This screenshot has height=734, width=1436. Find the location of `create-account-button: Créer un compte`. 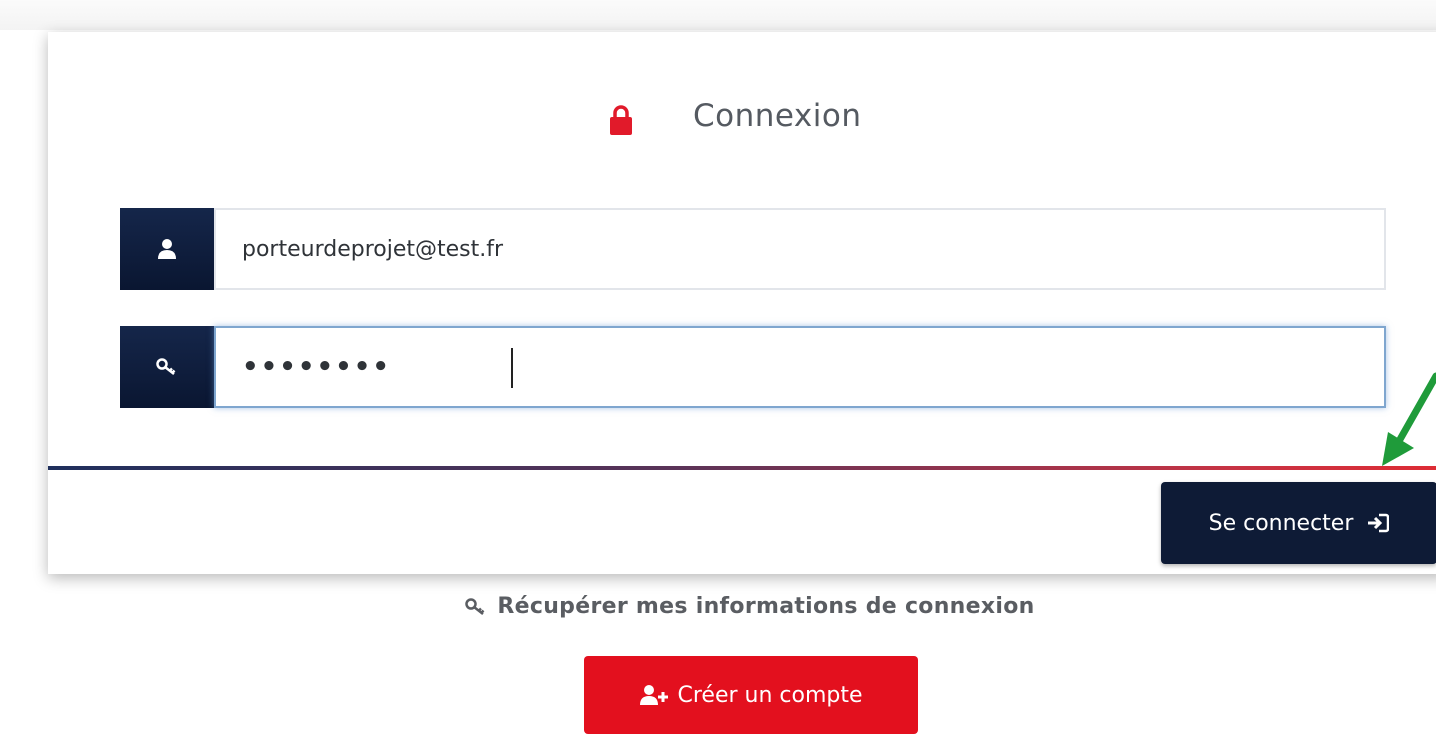

create-account-button: Créer un compte is located at coordinates (751, 695).